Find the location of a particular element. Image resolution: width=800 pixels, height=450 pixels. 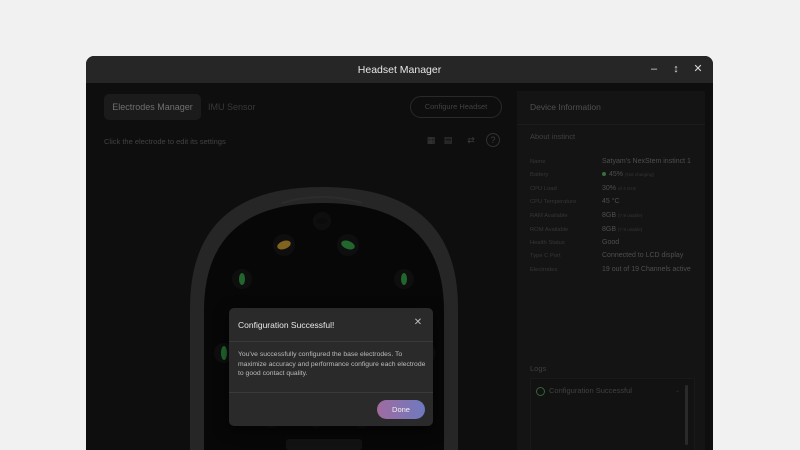

dialog-title: Configuration Successful! is located at coordinates (286, 325).